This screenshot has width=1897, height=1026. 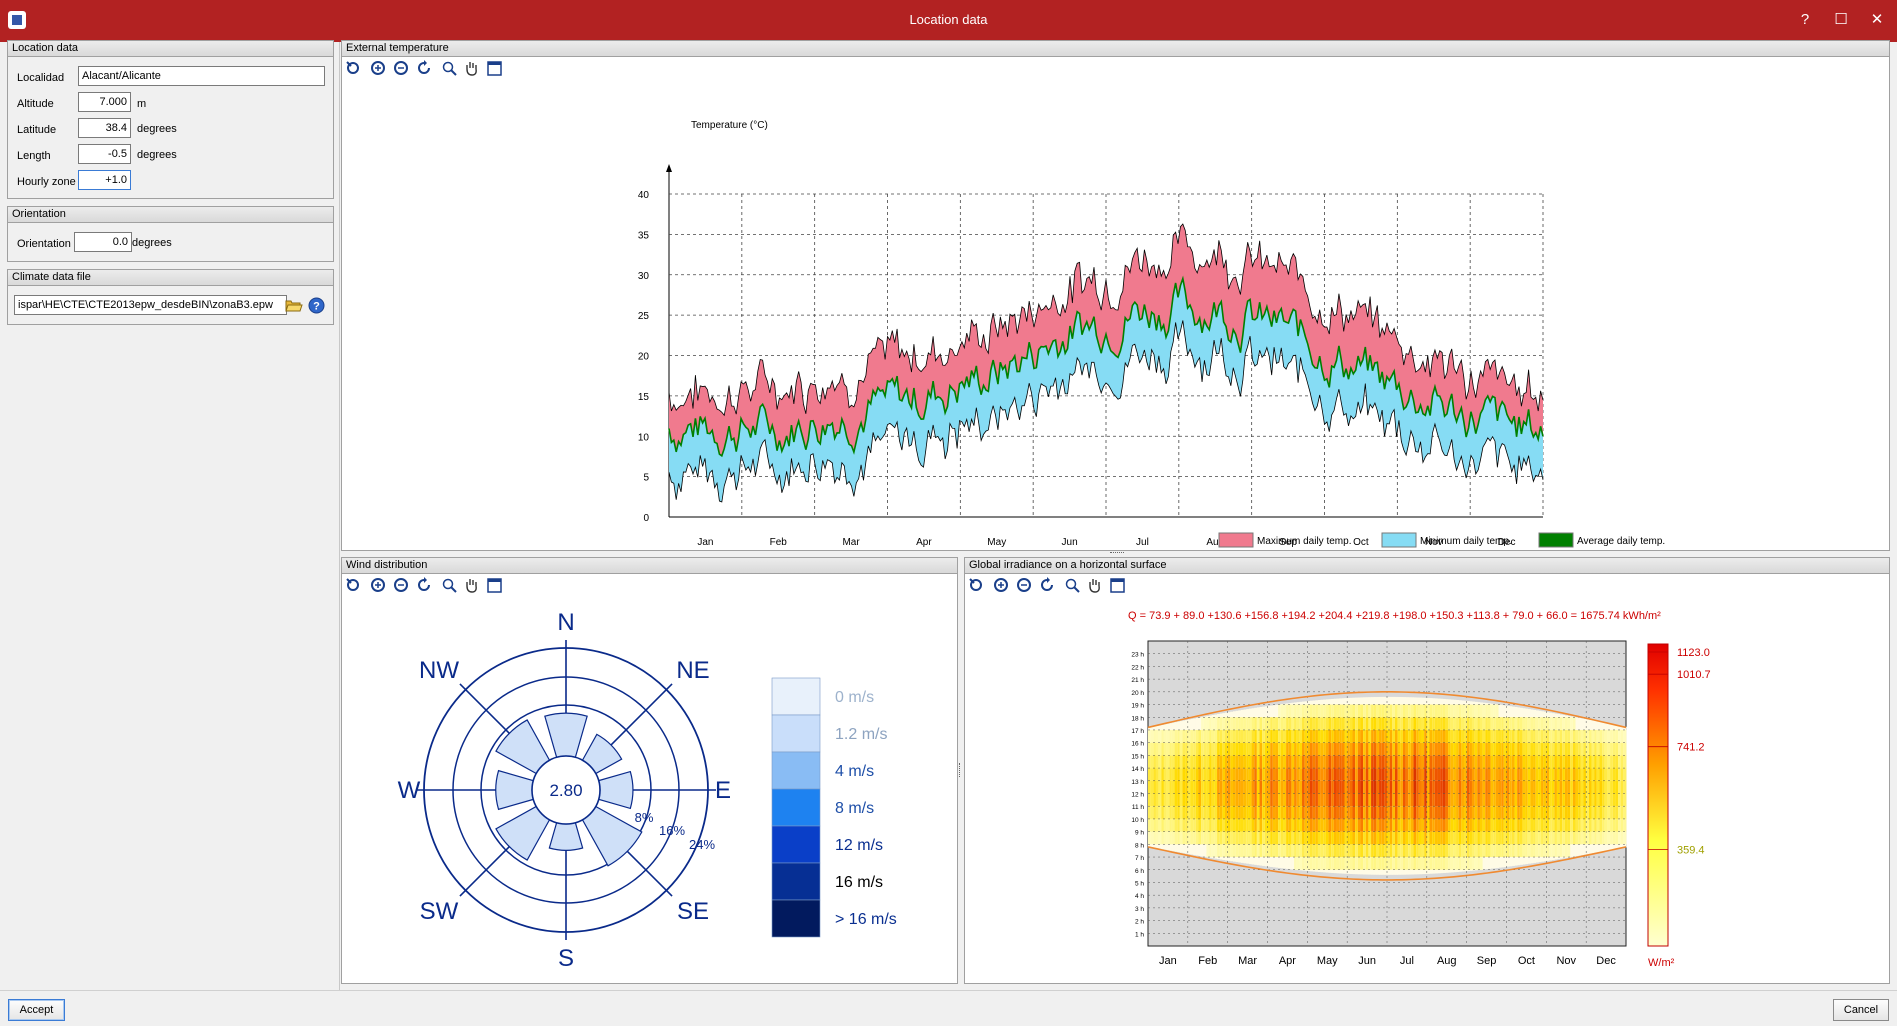 I want to click on vertical-splitter, so click(x=960, y=770).